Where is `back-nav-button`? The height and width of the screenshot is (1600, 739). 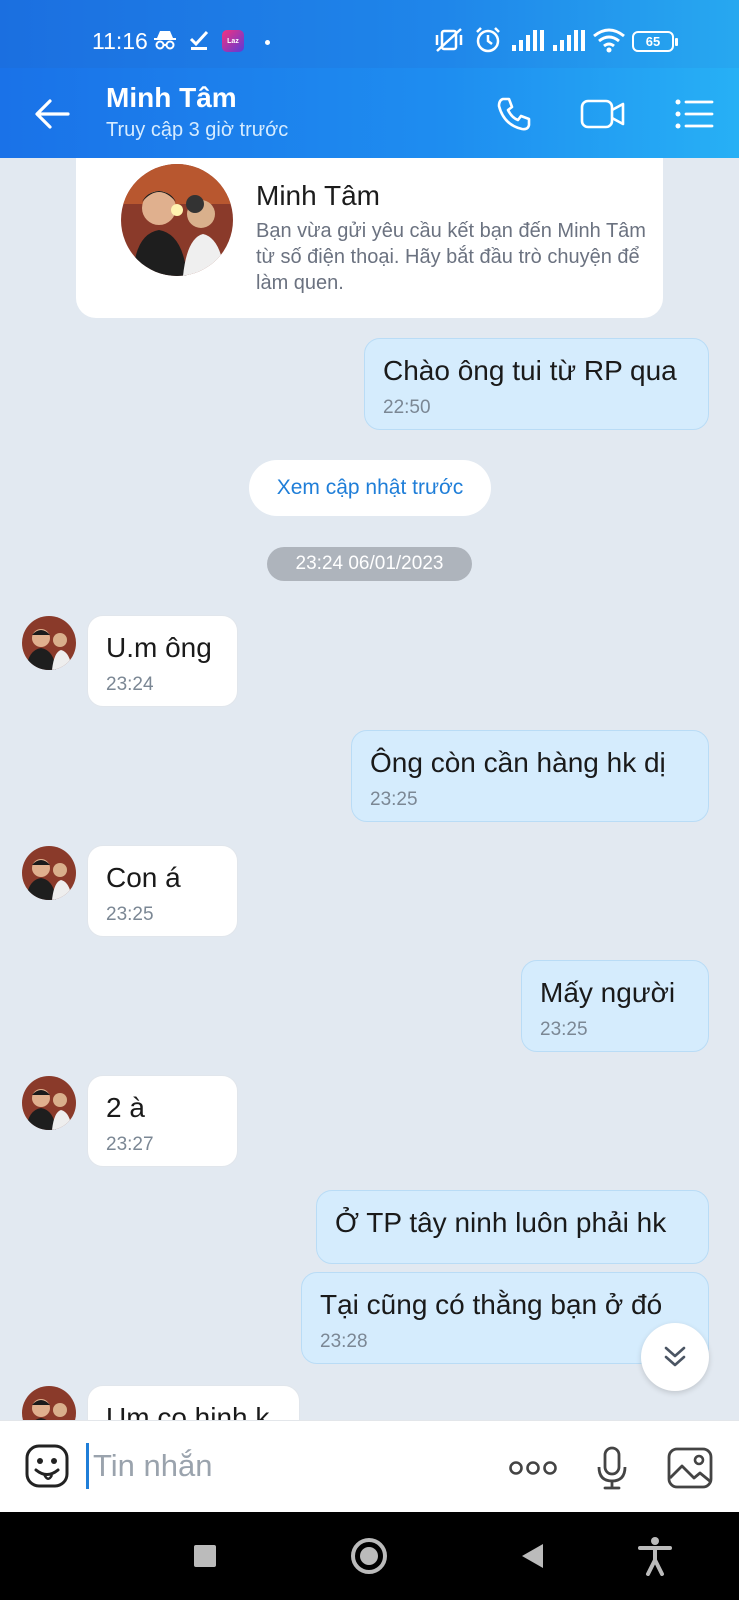 back-nav-button is located at coordinates (532, 1556).